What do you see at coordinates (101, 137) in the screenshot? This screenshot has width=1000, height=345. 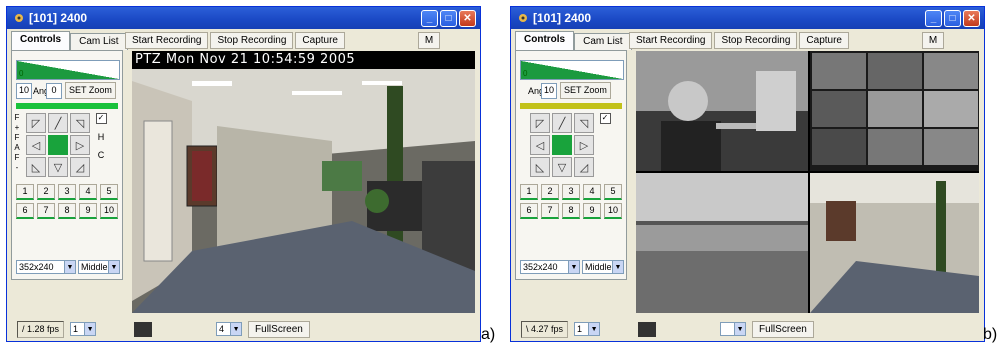 I see `h-label: H` at bounding box center [101, 137].